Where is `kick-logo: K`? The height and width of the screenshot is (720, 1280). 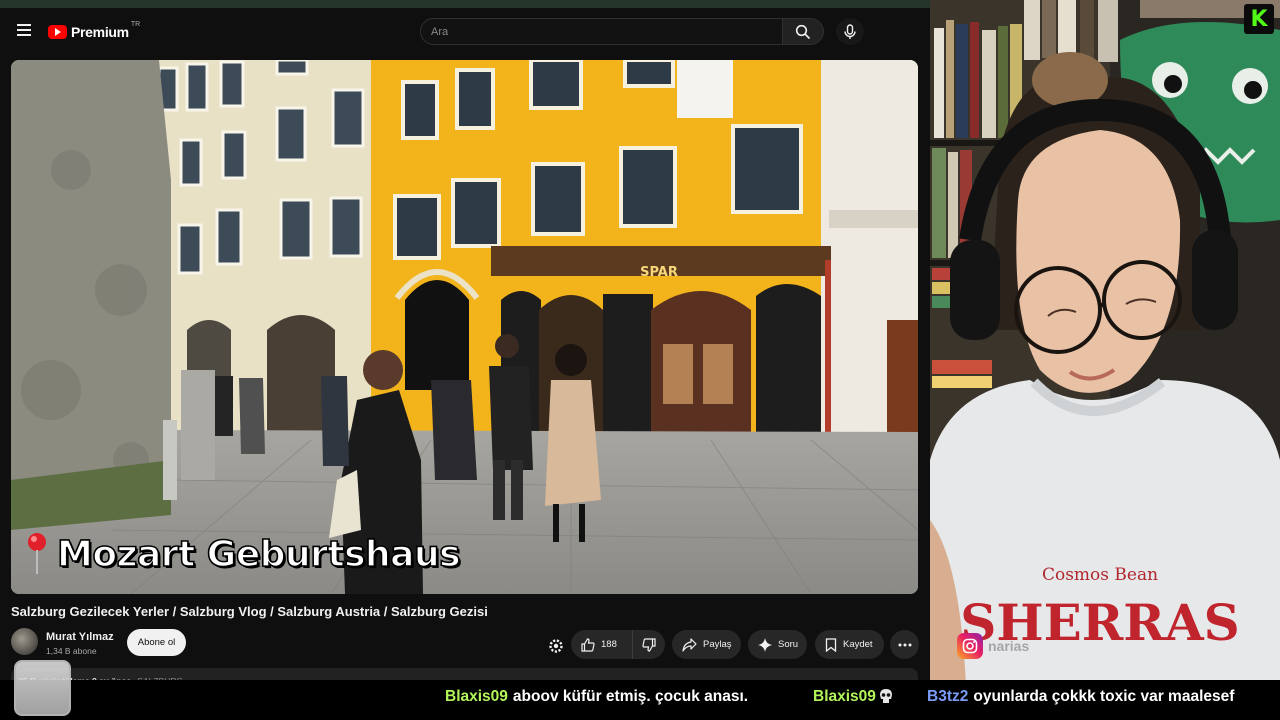 kick-logo: K is located at coordinates (1259, 19).